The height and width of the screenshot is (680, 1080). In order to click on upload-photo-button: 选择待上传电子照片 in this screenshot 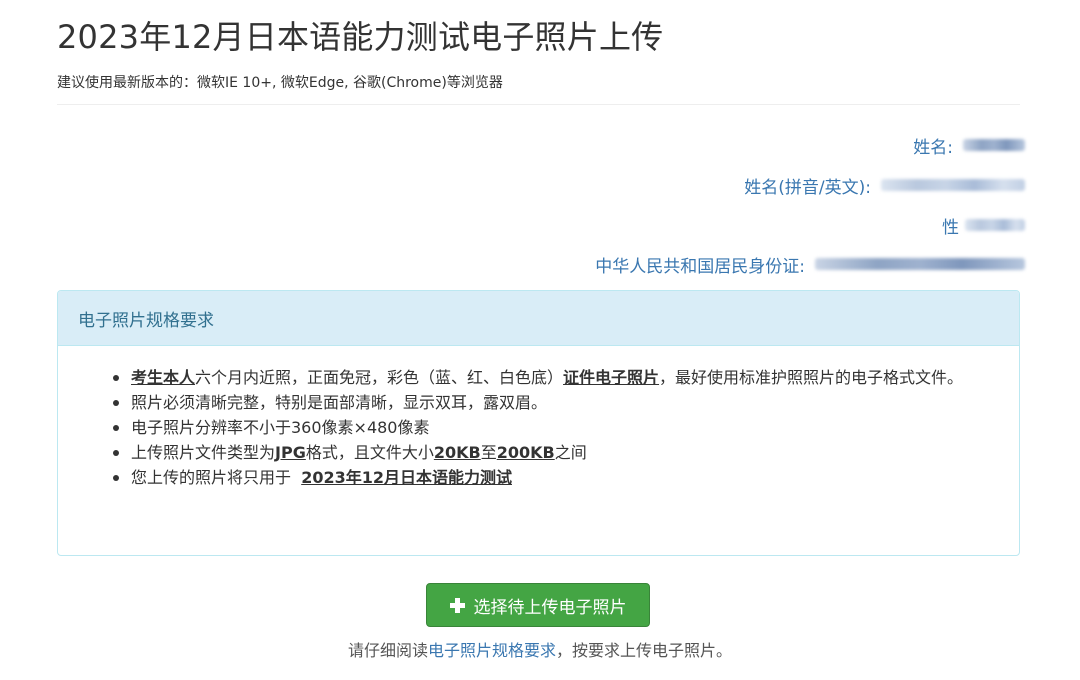, I will do `click(538, 605)`.